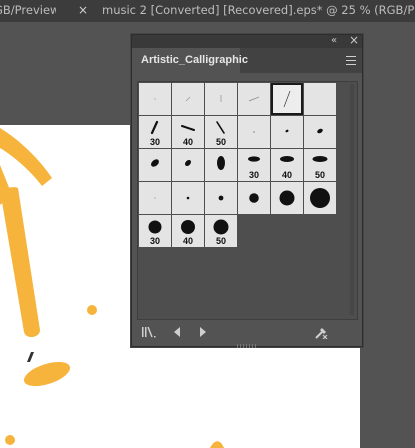  I want to click on panel-tab-bar: Artistic_Calligraphic, so click(247, 60).